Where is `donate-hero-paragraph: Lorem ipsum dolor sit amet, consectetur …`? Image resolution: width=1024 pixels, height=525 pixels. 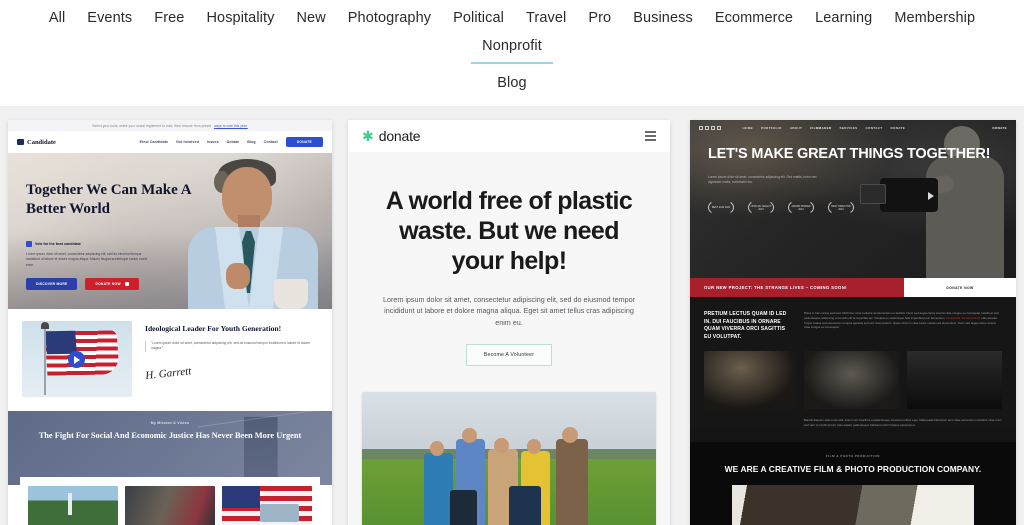 donate-hero-paragraph: Lorem ipsum dolor sit amet, consectetur … is located at coordinates (509, 311).